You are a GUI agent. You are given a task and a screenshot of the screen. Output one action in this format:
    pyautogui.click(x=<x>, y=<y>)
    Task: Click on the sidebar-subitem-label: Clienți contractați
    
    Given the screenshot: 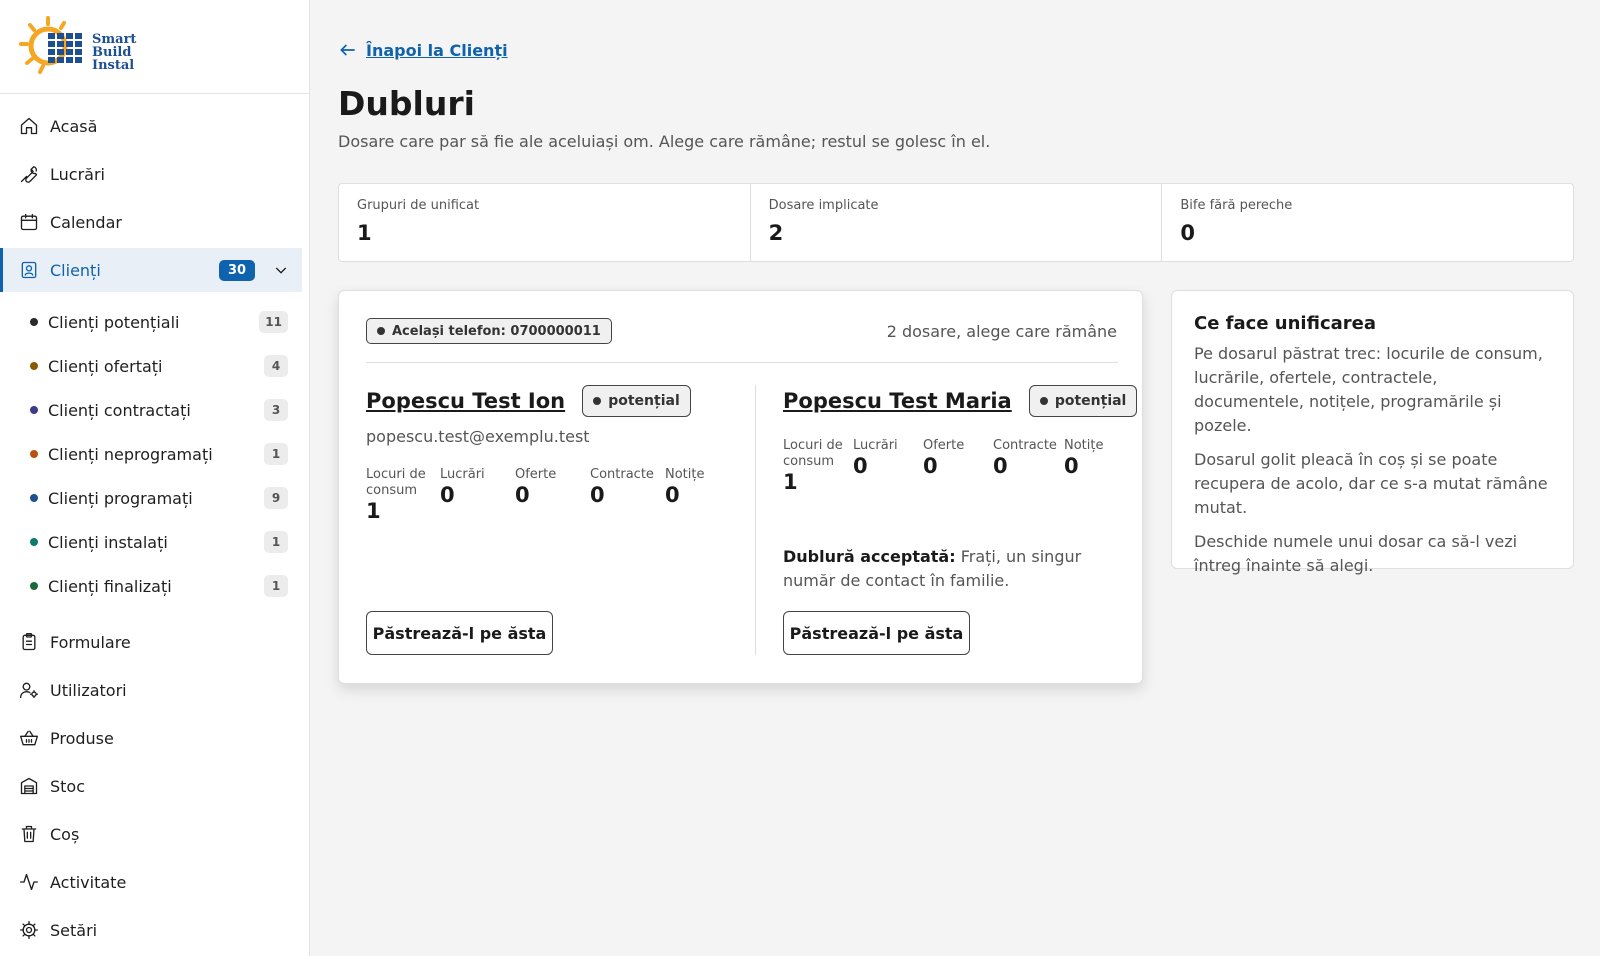 What is the action you would take?
    pyautogui.click(x=119, y=410)
    